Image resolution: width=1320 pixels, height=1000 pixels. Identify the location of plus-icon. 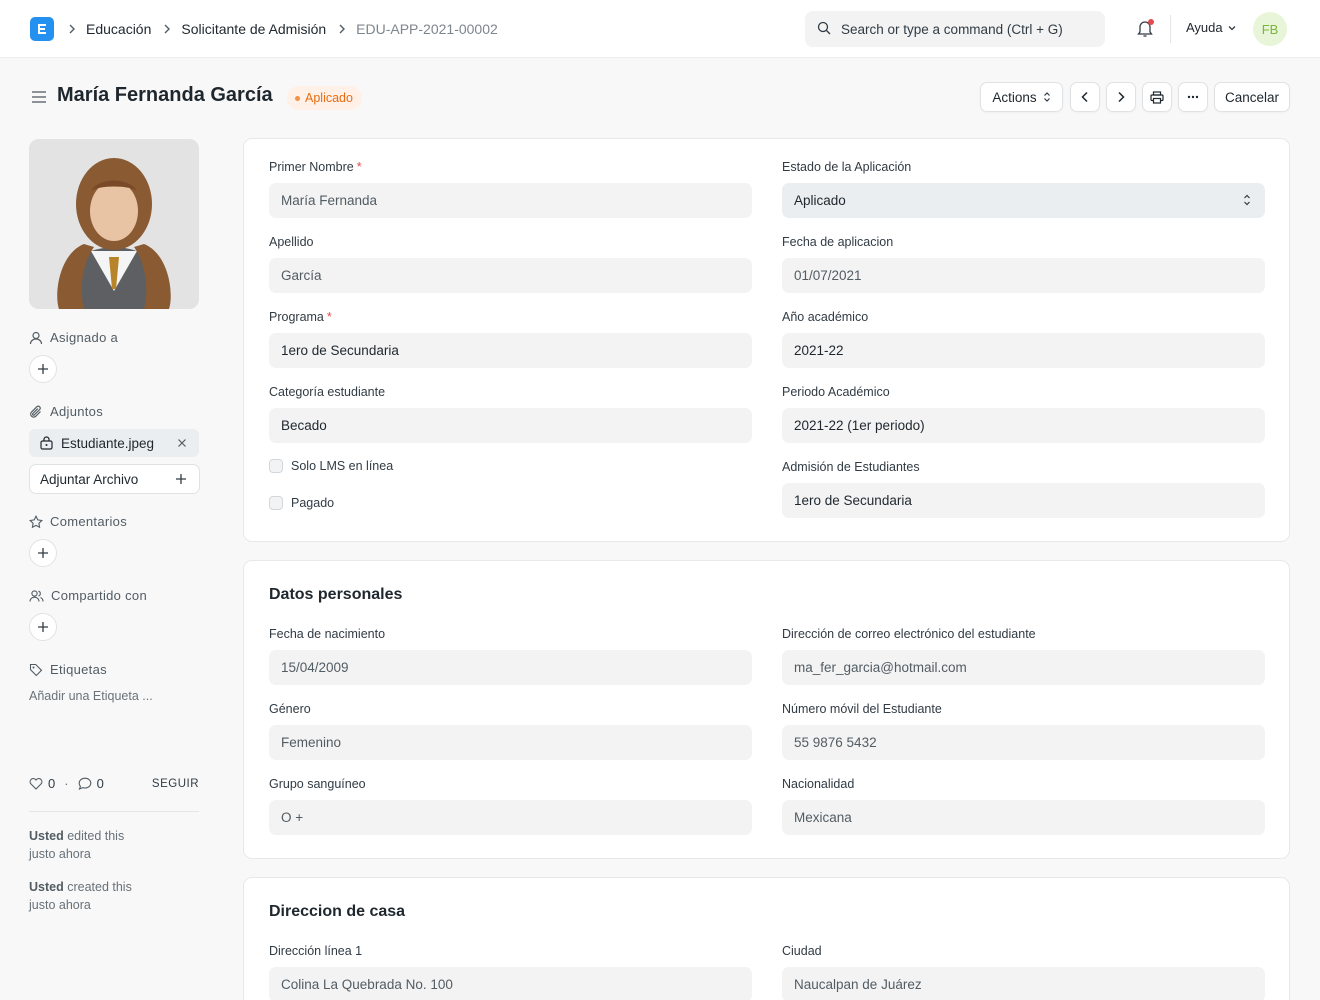
(181, 479).